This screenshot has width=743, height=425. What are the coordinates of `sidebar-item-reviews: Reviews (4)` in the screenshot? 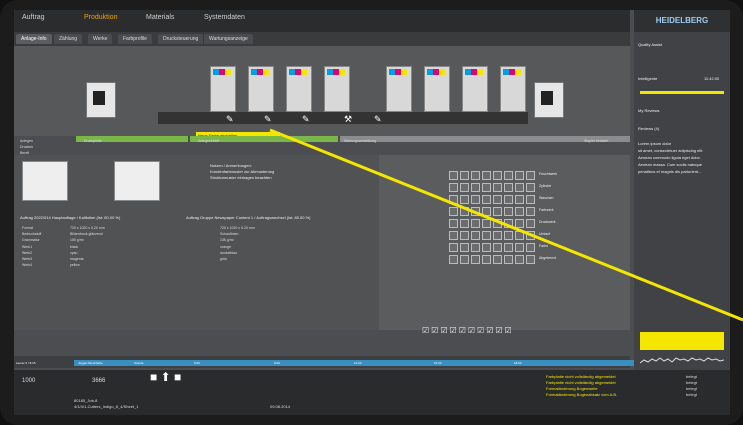 It's located at (682, 128).